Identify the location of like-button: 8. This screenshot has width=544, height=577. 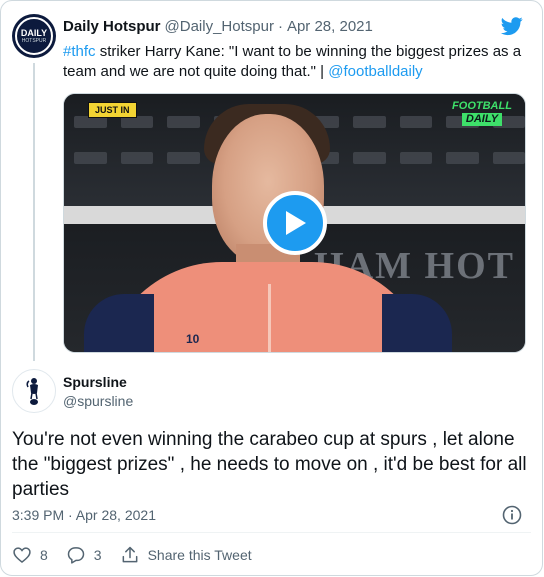
(30, 555).